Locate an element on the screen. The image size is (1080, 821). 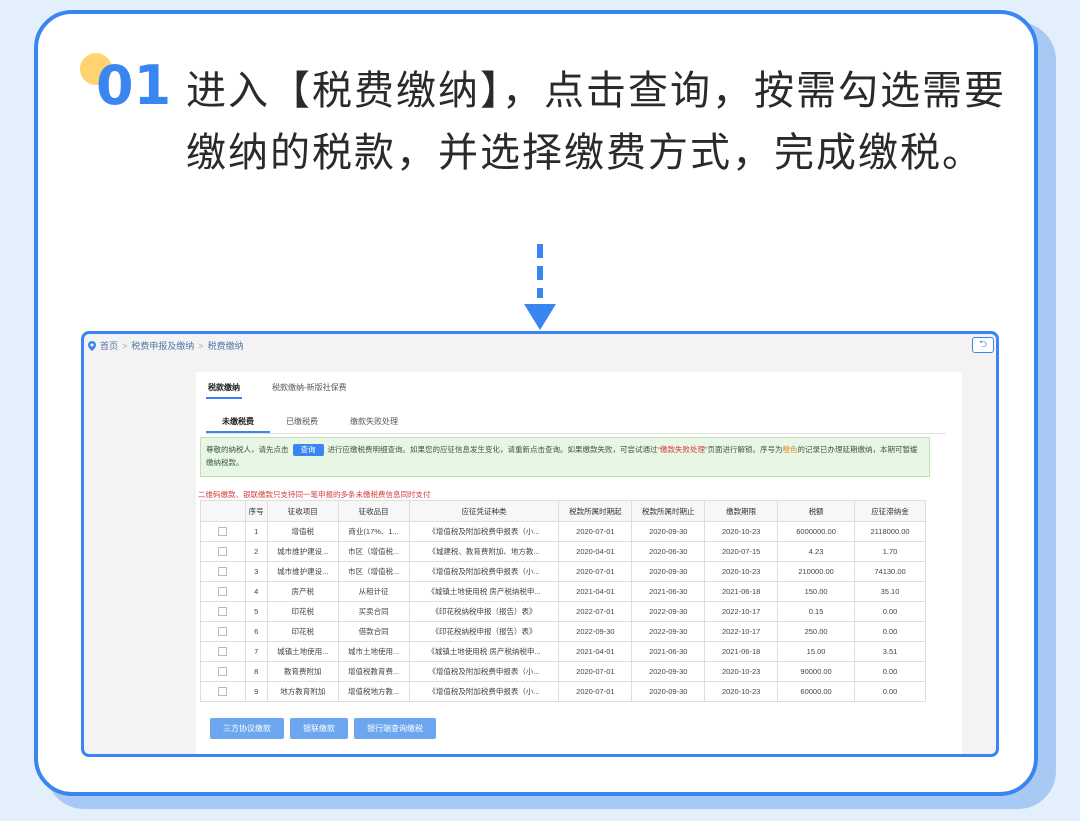
orange-label: 橙色 is located at coordinates (790, 449).